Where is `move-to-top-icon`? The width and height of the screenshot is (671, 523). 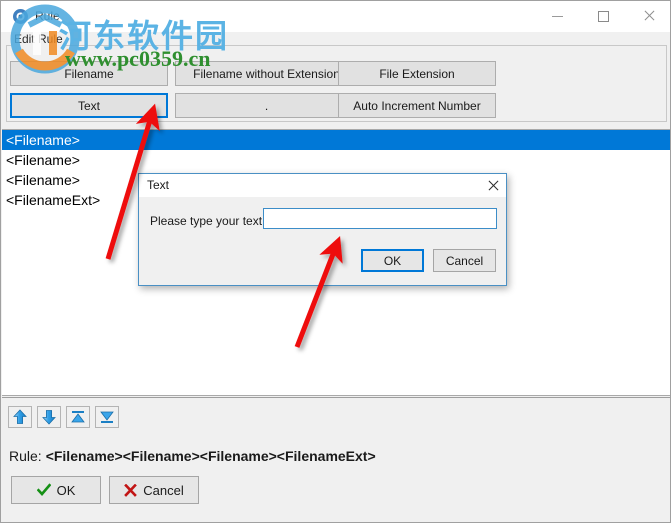 move-to-top-icon is located at coordinates (78, 417).